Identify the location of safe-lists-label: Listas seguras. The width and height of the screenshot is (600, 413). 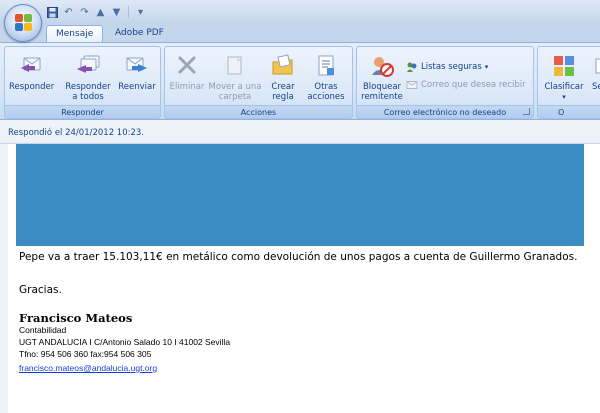
(451, 66).